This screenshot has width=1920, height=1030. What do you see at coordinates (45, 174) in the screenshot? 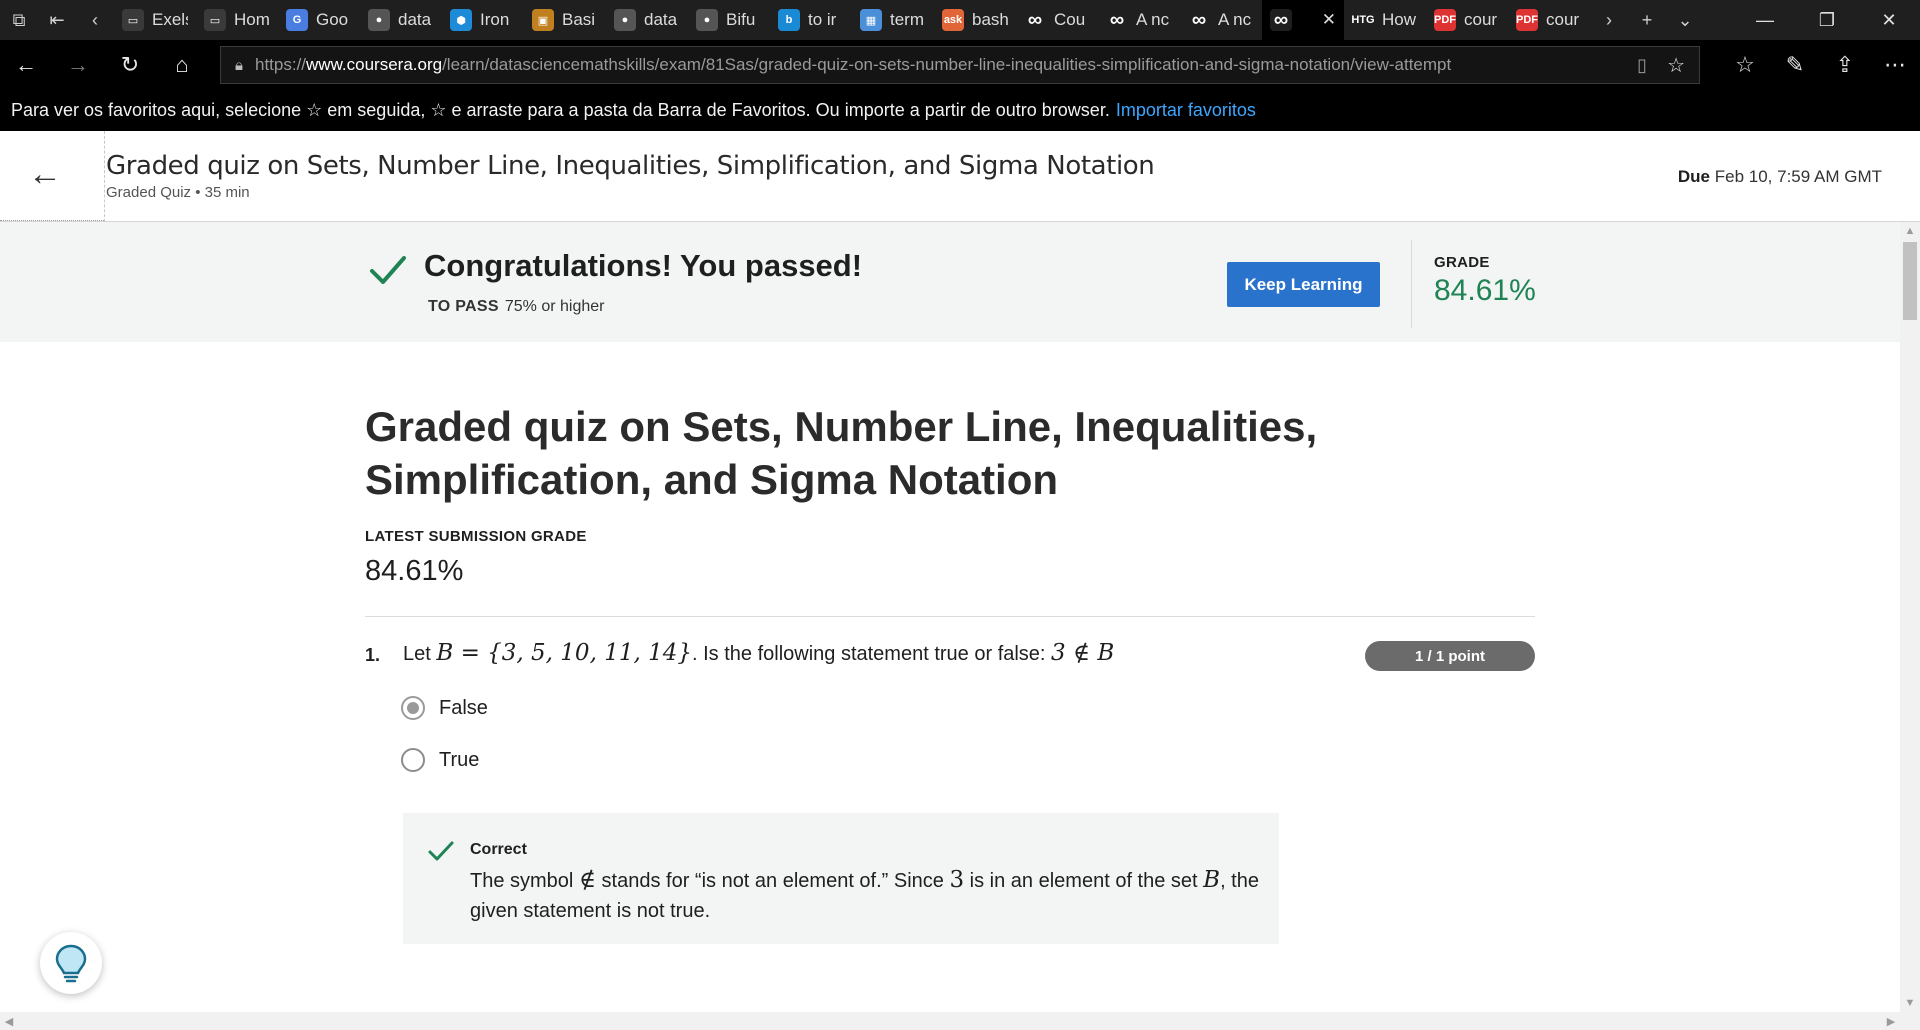
I see `back-arrow-icon: ←` at bounding box center [45, 174].